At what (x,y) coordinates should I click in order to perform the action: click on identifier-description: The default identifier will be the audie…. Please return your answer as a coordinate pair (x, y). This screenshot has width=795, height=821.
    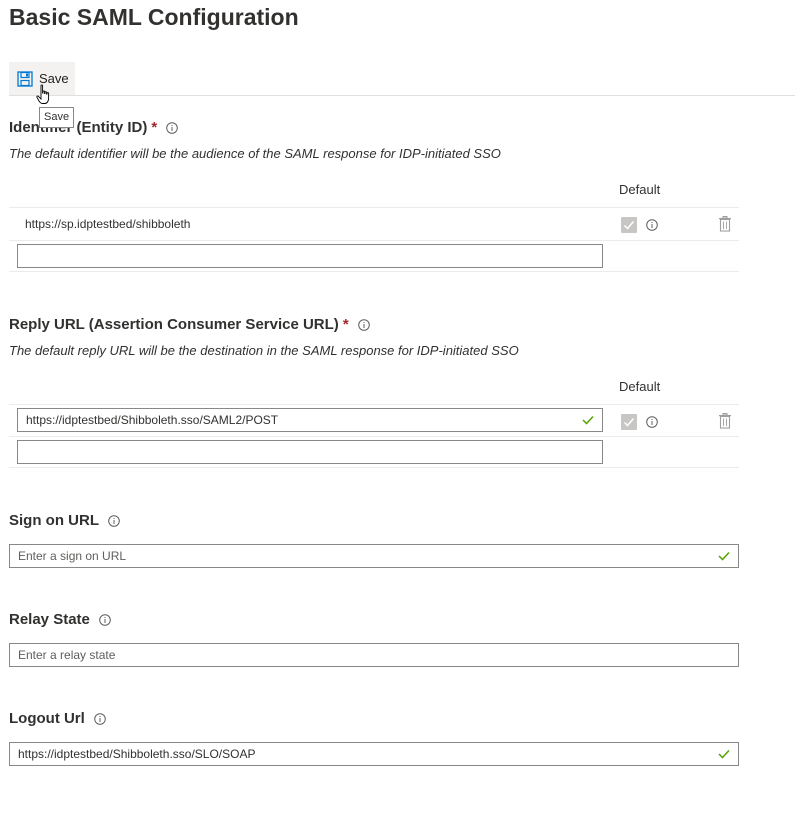
    Looking at the image, I should click on (255, 153).